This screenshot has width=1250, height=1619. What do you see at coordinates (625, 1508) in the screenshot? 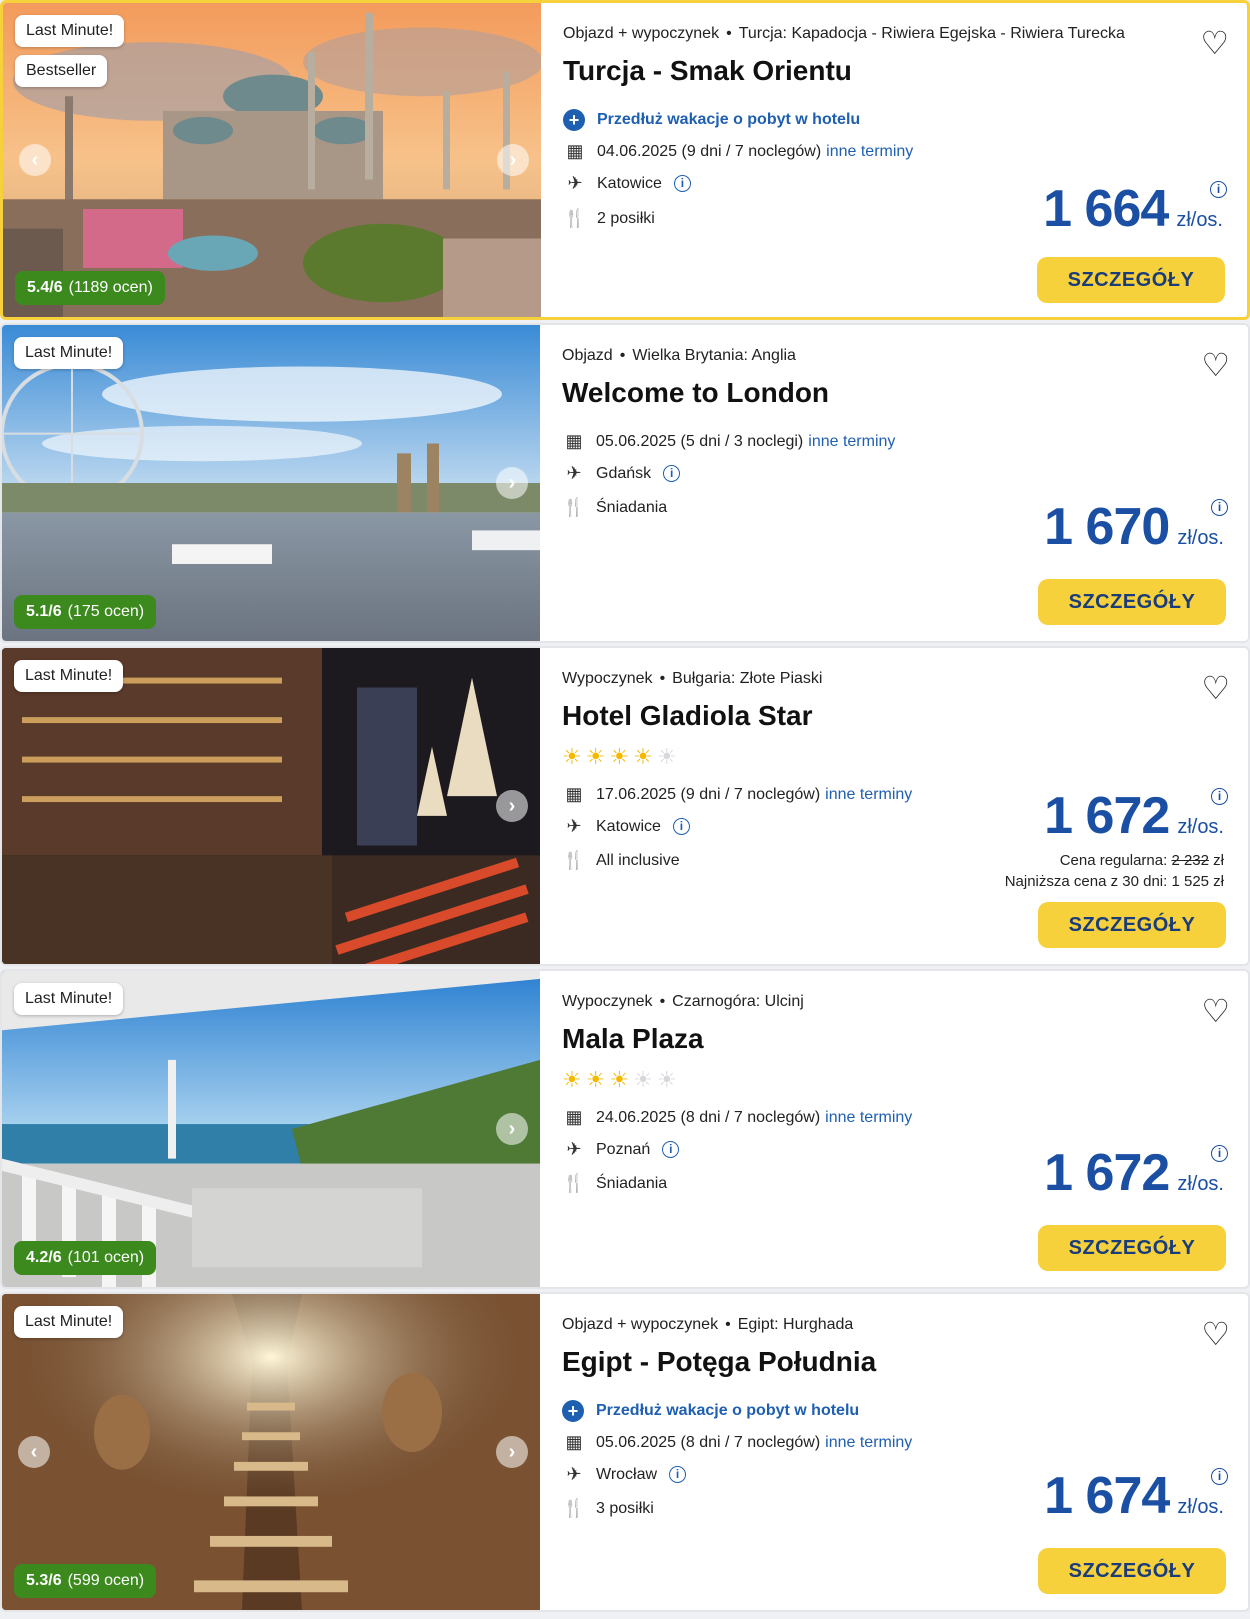
I see `board-type: 3 posiłki` at bounding box center [625, 1508].